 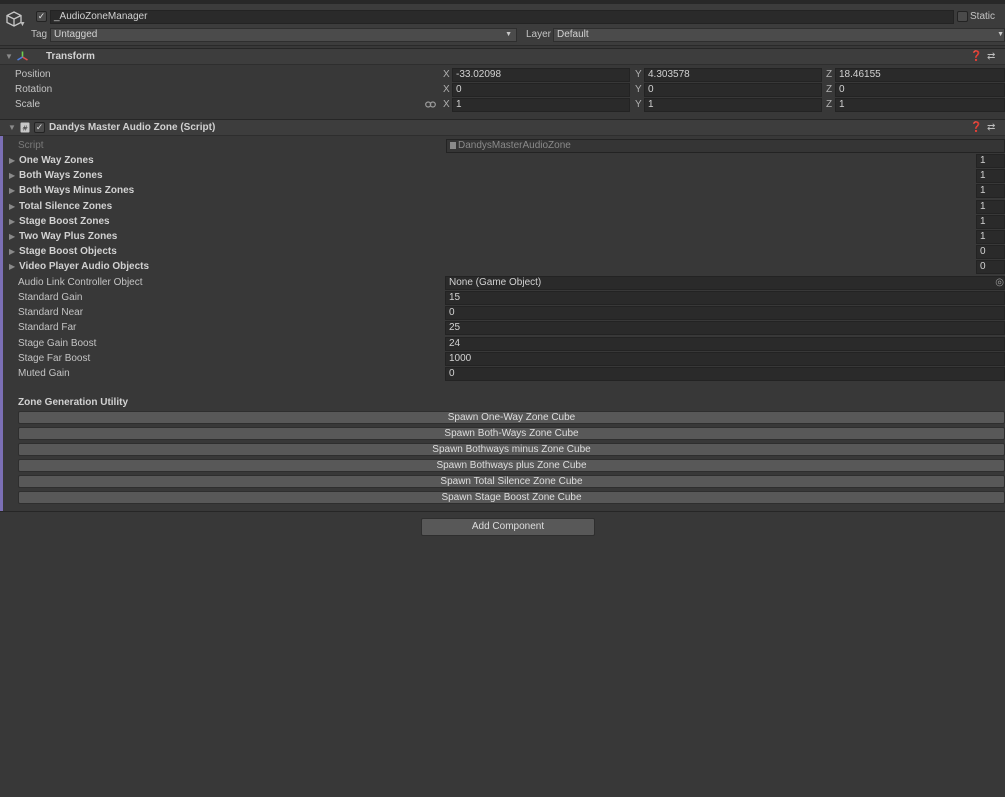 I want to click on utility-title: Zone Generation Utility, so click(x=73, y=402).